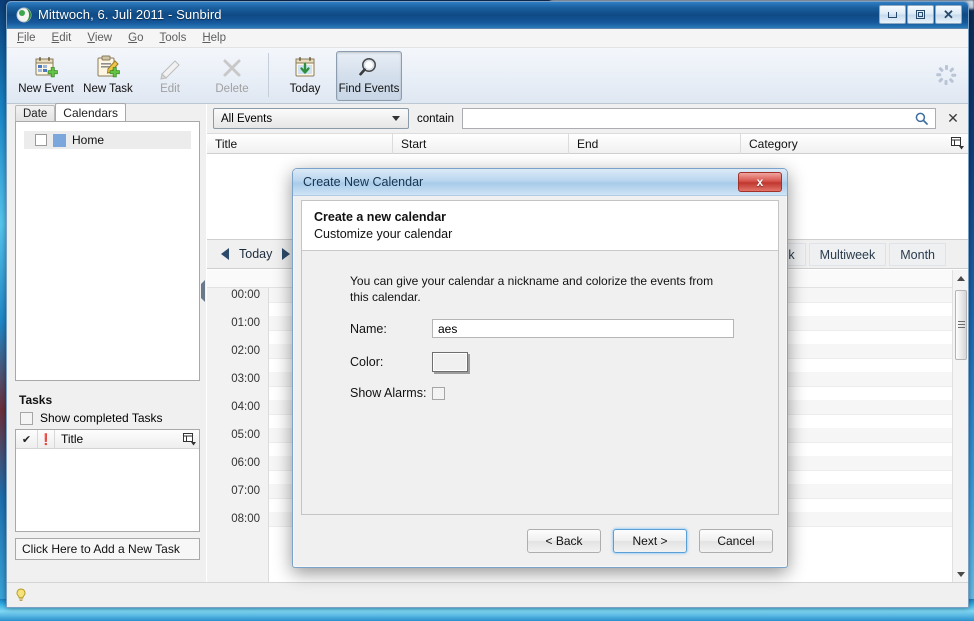 This screenshot has width=974, height=621. Describe the element at coordinates (72, 439) in the screenshot. I see `tasks-column-title-label: Title` at that location.